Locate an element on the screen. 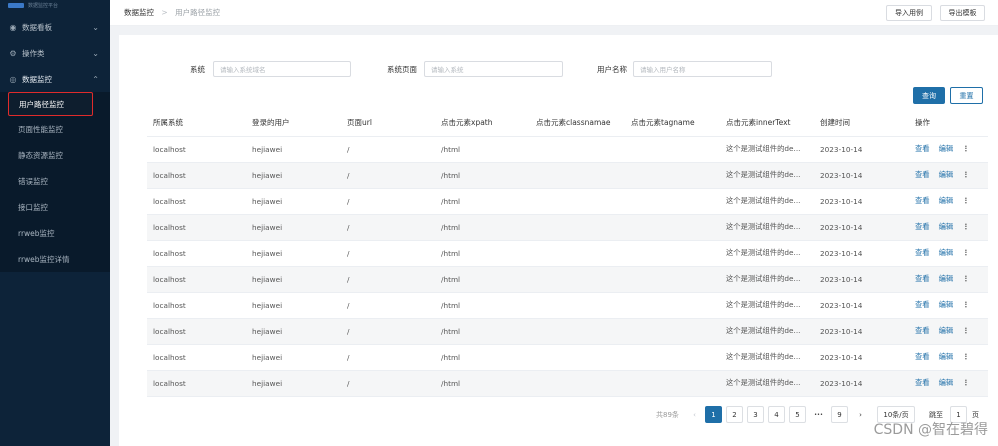 The width and height of the screenshot is (998, 446). export-button: 导出模板 is located at coordinates (962, 13).